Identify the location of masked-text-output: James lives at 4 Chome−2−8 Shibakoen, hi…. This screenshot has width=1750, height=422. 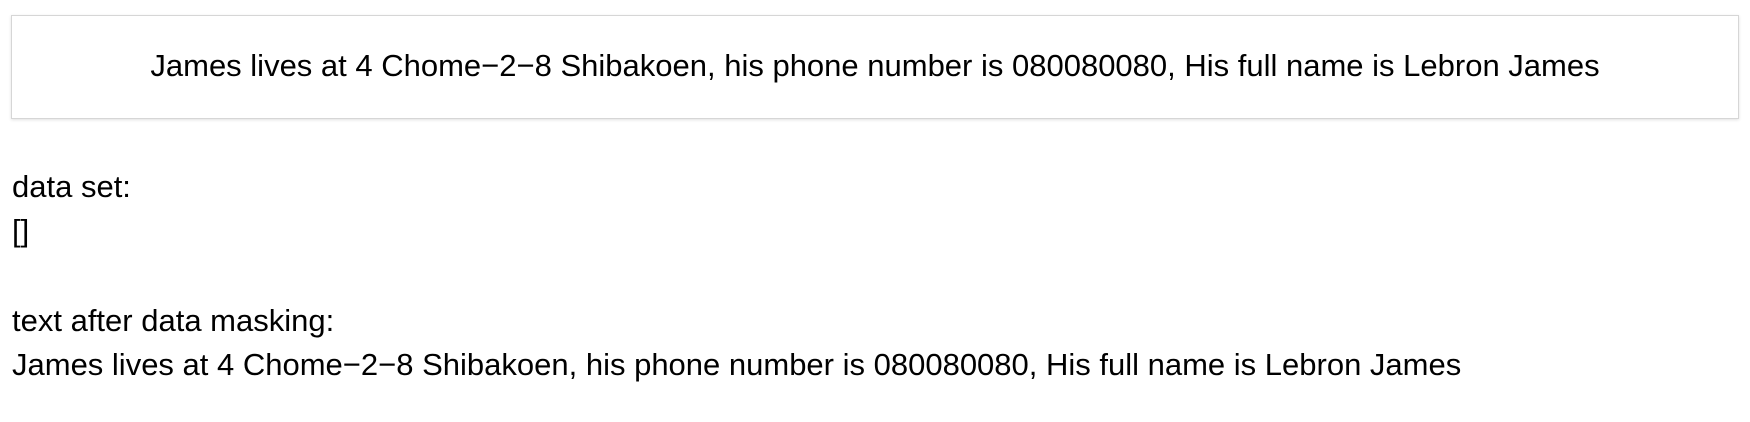
(737, 364).